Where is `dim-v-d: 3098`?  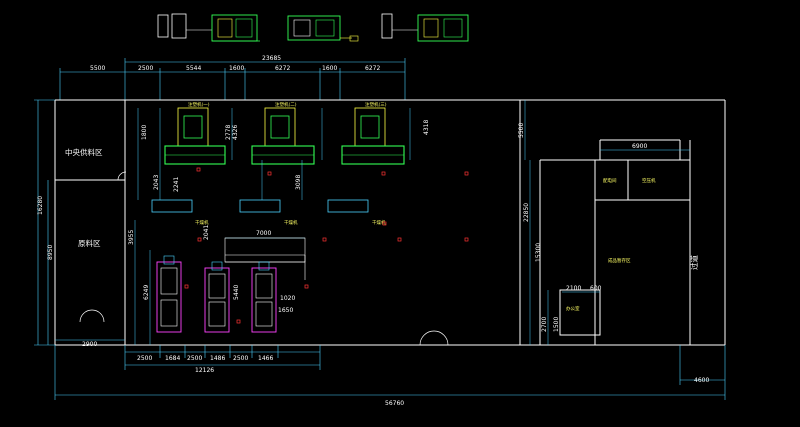 dim-v-d: 3098 is located at coordinates (298, 182).